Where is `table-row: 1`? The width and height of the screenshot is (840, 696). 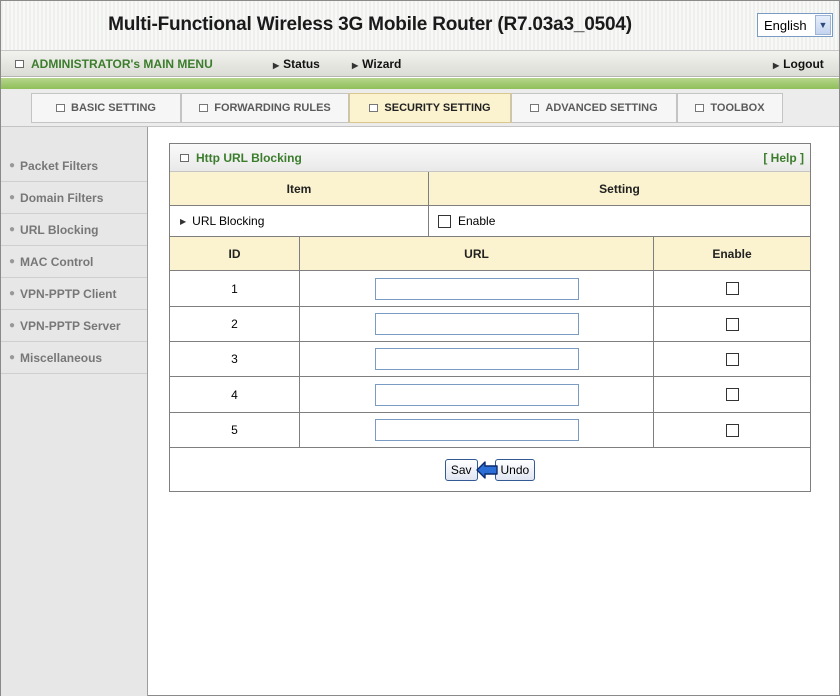
table-row: 1 is located at coordinates (490, 289).